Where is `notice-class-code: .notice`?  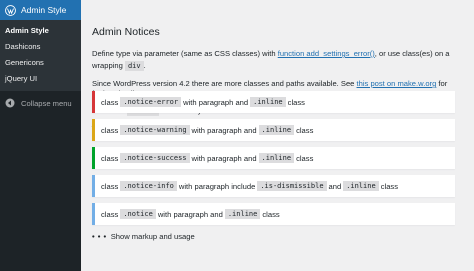
notice-class-code: .notice is located at coordinates (138, 214).